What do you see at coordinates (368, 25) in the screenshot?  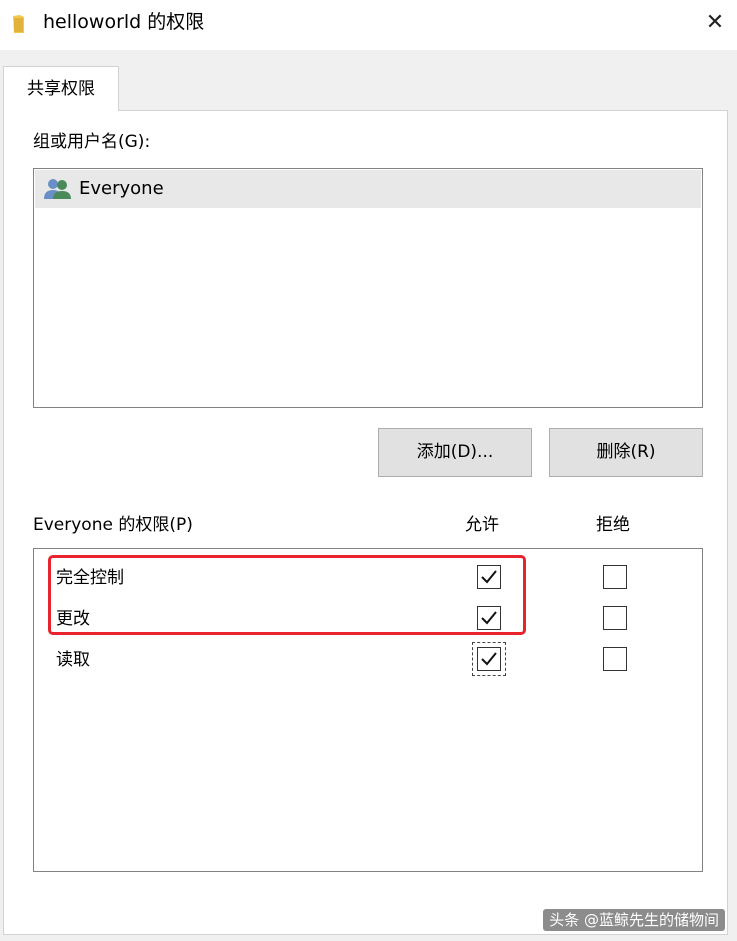 I see `title-bar: helloworld 的权限 ✕` at bounding box center [368, 25].